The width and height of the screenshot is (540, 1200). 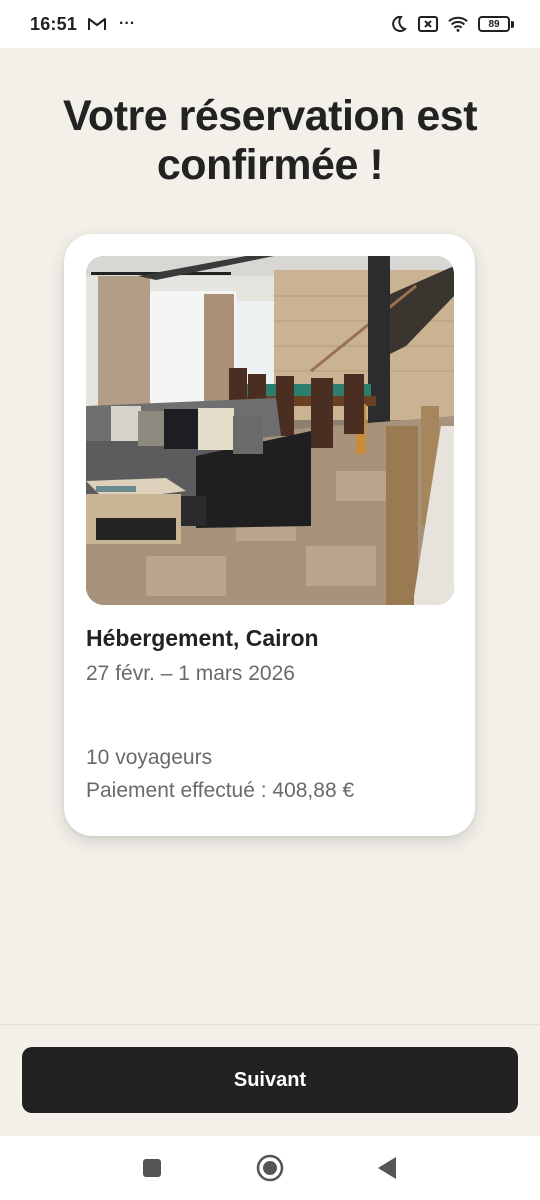 I want to click on do-not-disturb-moon-icon, so click(x=398, y=24).